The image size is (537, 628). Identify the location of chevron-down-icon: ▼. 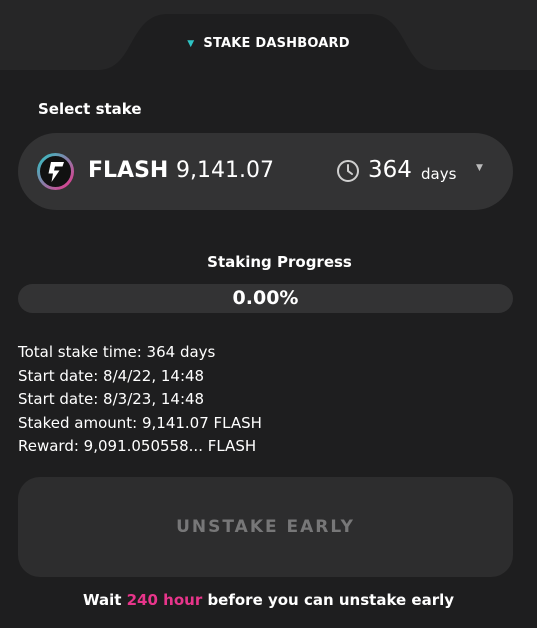
(479, 168).